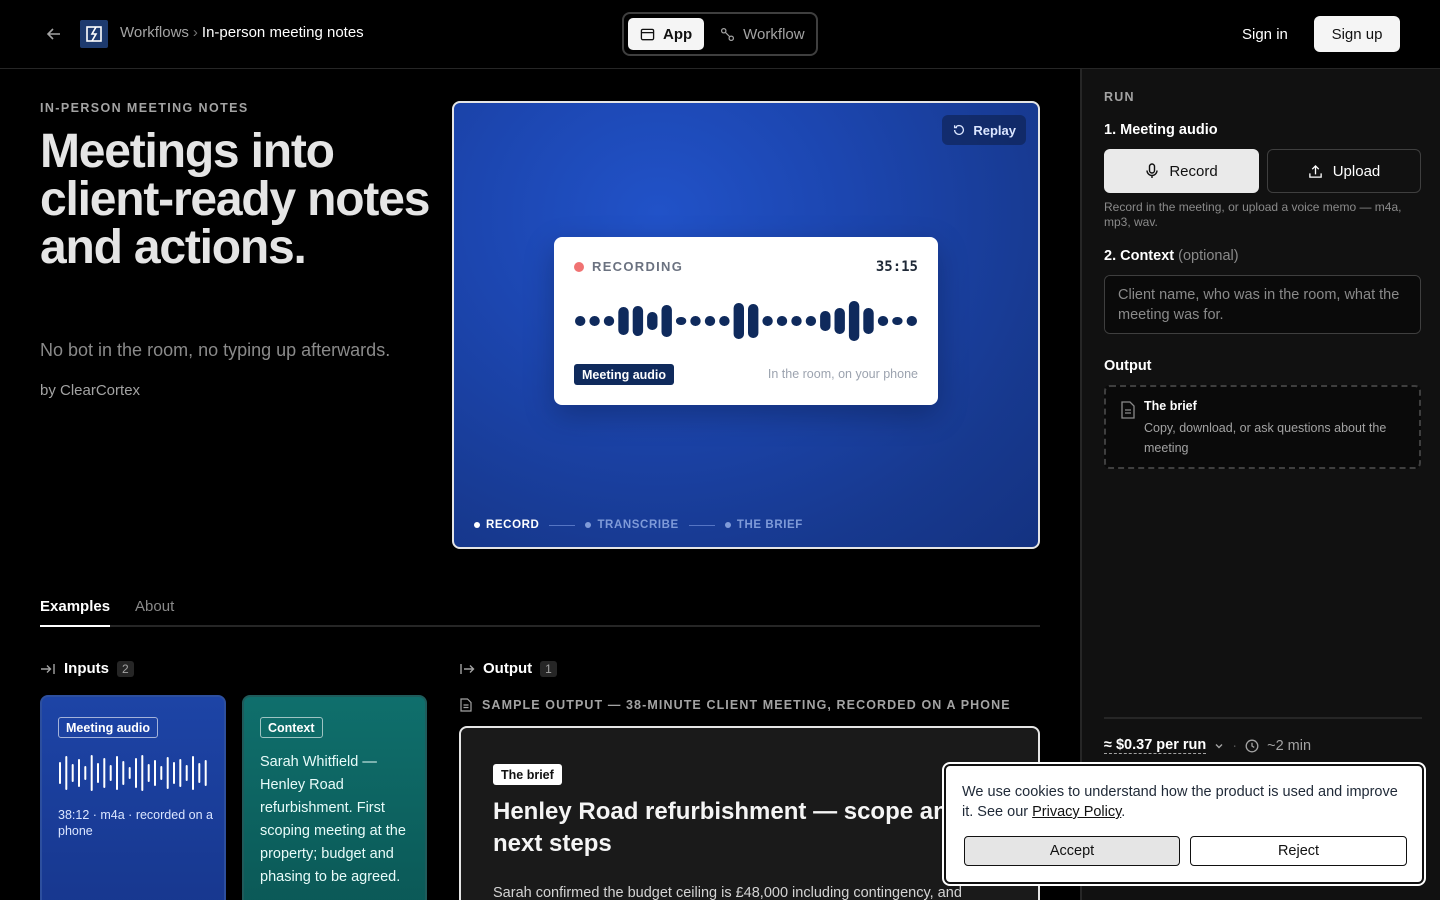 This screenshot has height=900, width=1440. Describe the element at coordinates (548, 668) in the screenshot. I see `output-count: 1` at that location.